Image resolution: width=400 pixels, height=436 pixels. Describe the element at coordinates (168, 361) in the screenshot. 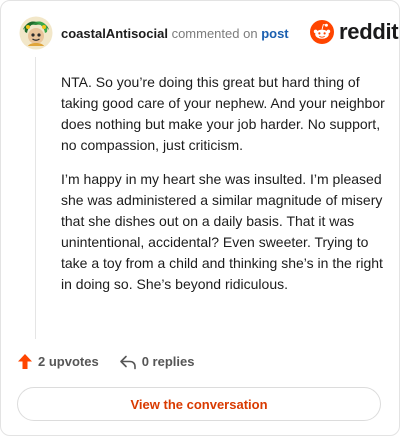

I see `replies-count: 0 replies` at that location.